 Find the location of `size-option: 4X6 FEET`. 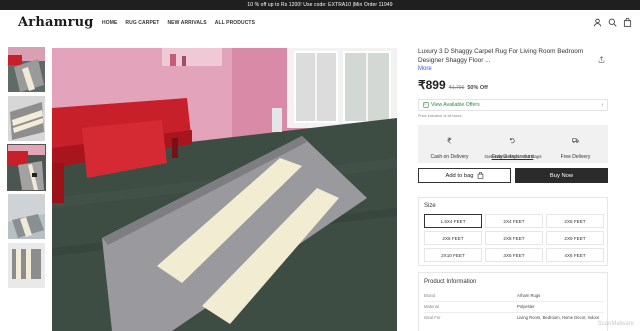

size-option: 4X6 FEET is located at coordinates (575, 255).